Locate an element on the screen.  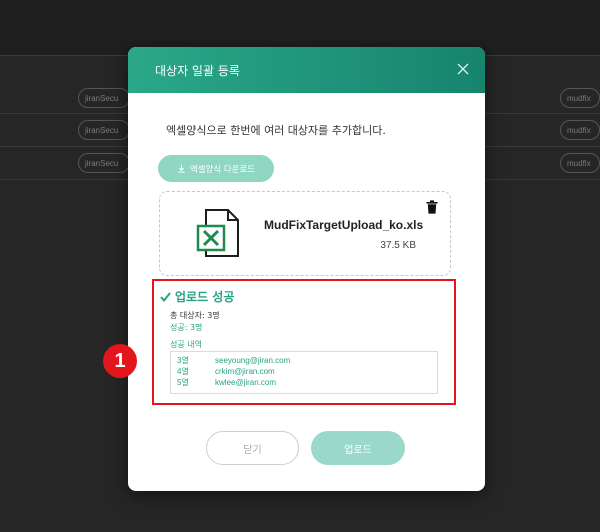
callout-badge: 1 is located at coordinates (120, 361).